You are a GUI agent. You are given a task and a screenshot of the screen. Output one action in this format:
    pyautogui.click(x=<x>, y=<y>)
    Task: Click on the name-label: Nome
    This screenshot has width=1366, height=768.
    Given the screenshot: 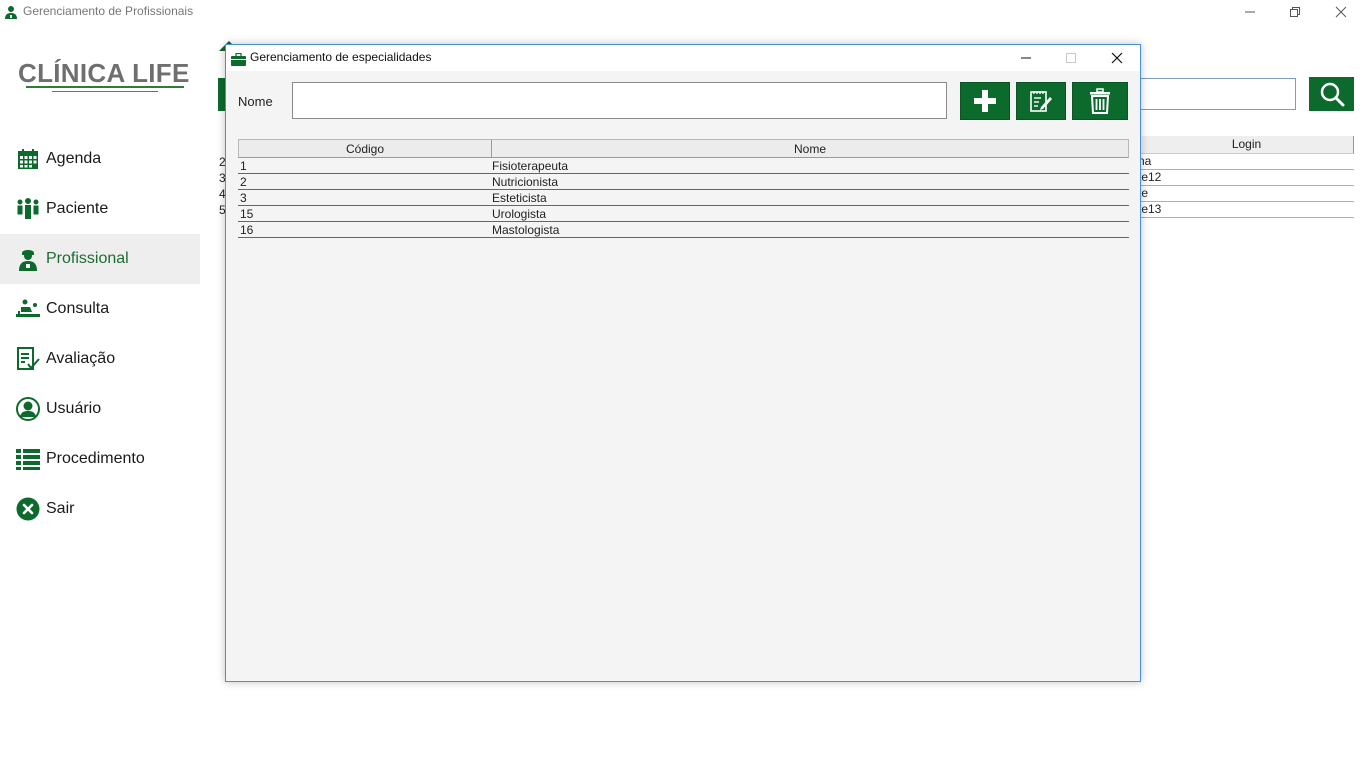 What is the action you would take?
    pyautogui.click(x=255, y=101)
    